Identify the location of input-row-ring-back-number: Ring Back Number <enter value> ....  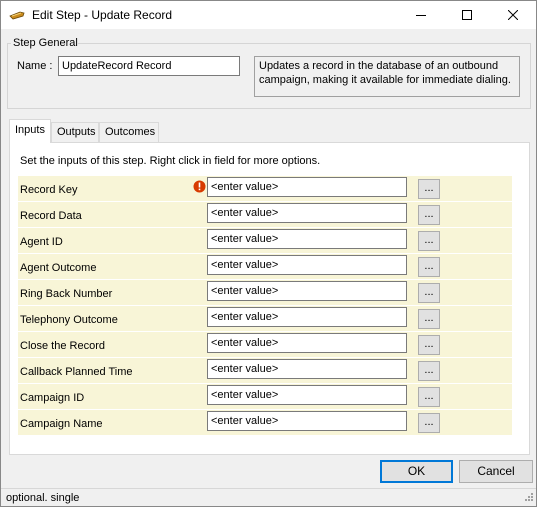
(265, 293).